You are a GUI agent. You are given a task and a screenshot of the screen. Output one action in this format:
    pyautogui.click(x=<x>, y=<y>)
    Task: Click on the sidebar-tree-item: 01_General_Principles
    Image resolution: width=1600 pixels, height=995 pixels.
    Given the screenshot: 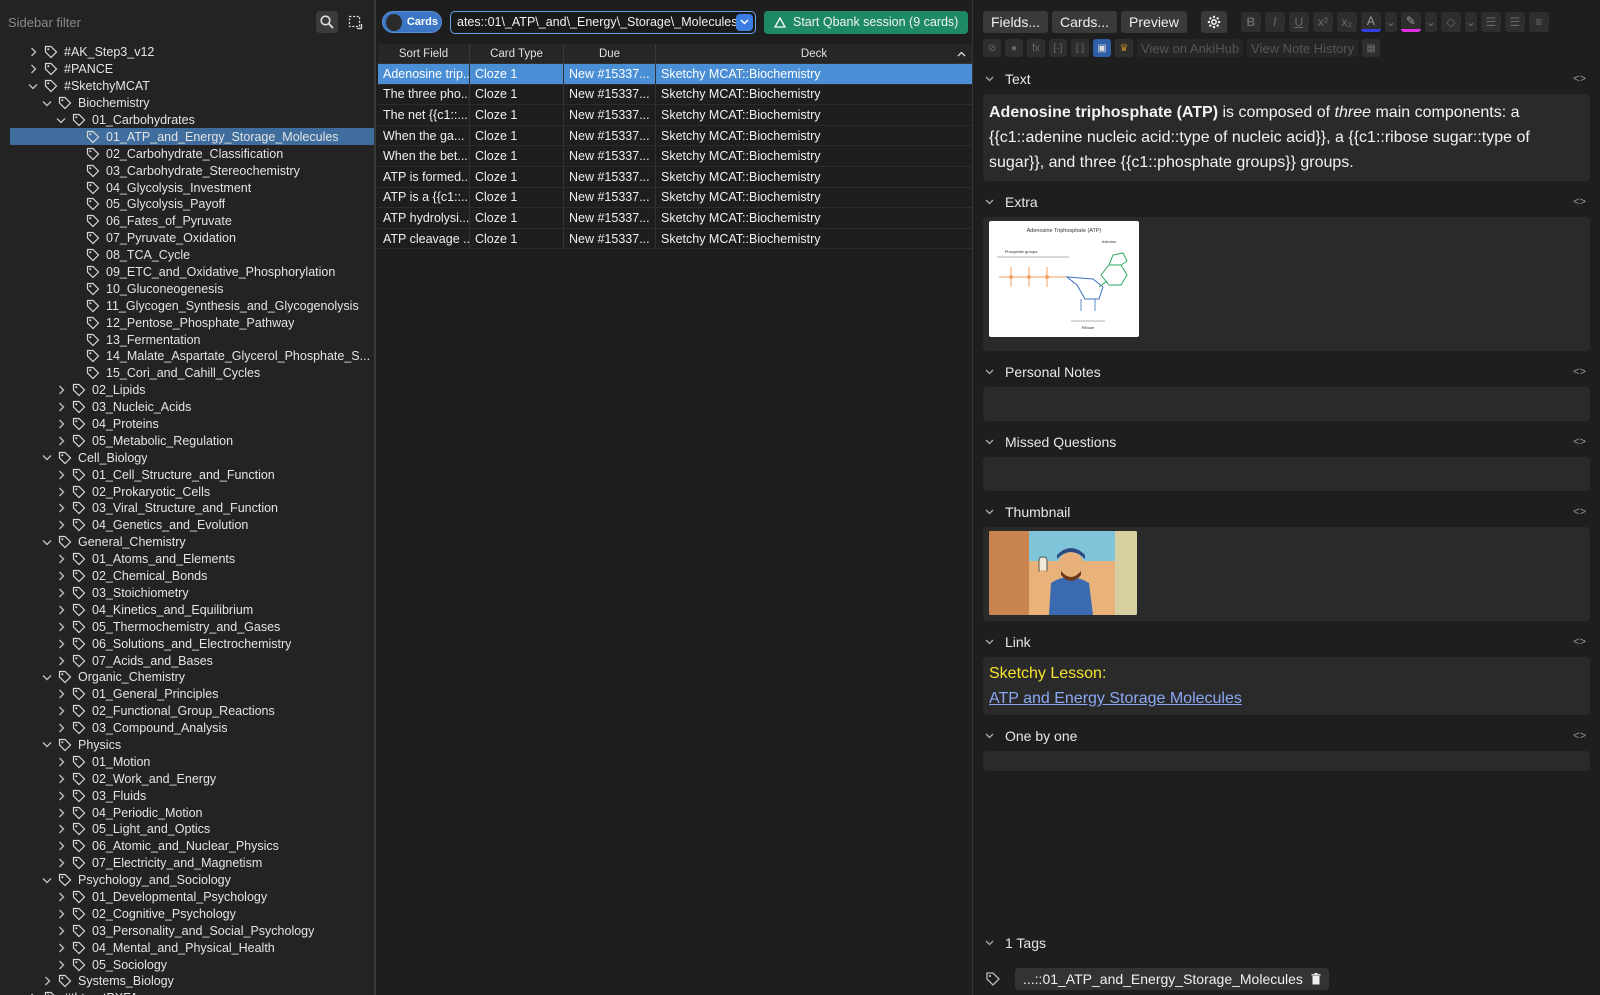 What is the action you would take?
    pyautogui.click(x=187, y=694)
    